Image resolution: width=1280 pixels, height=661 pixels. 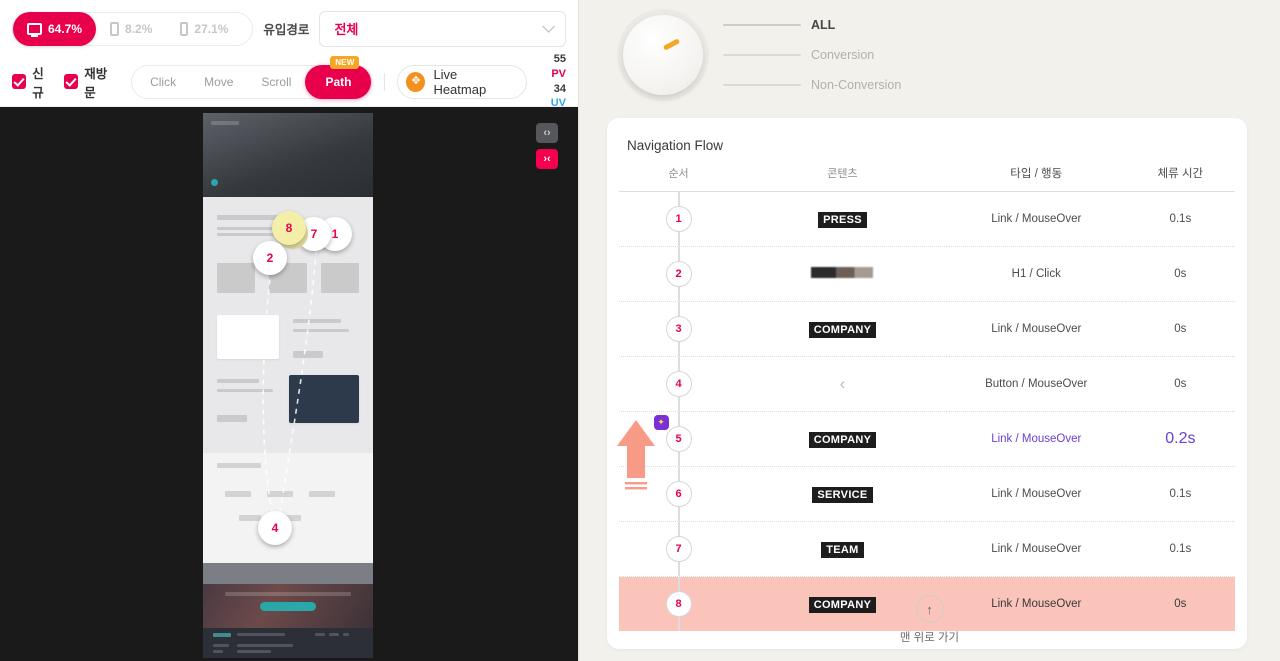 I want to click on content-thumbnail-icon, so click(x=842, y=272).